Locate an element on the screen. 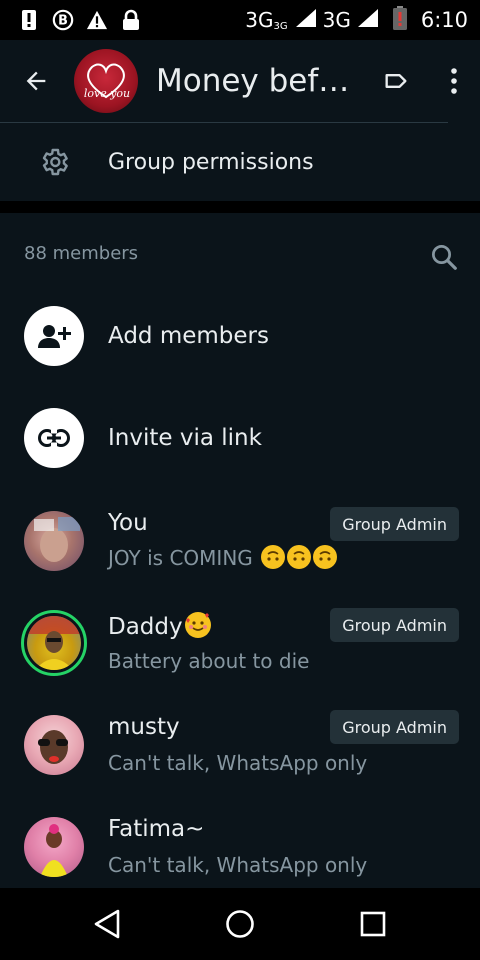  nav-back-button is located at coordinates (107, 924).